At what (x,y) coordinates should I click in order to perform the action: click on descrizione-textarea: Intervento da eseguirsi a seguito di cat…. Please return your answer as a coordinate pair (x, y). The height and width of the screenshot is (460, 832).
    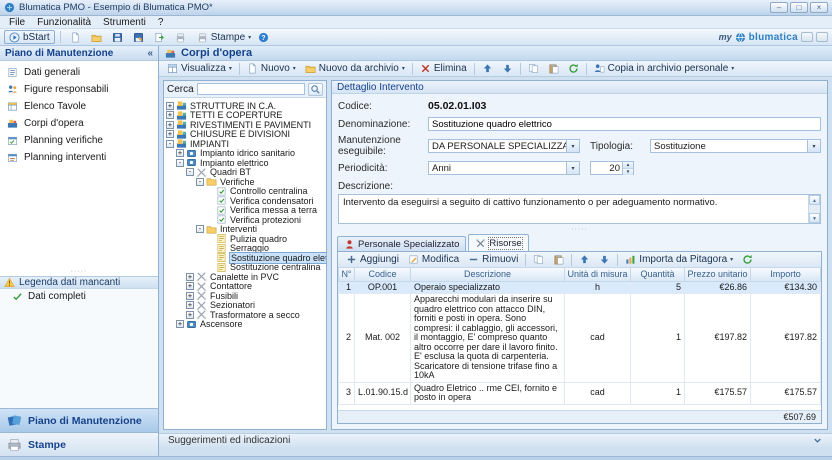
    Looking at the image, I should click on (579, 209).